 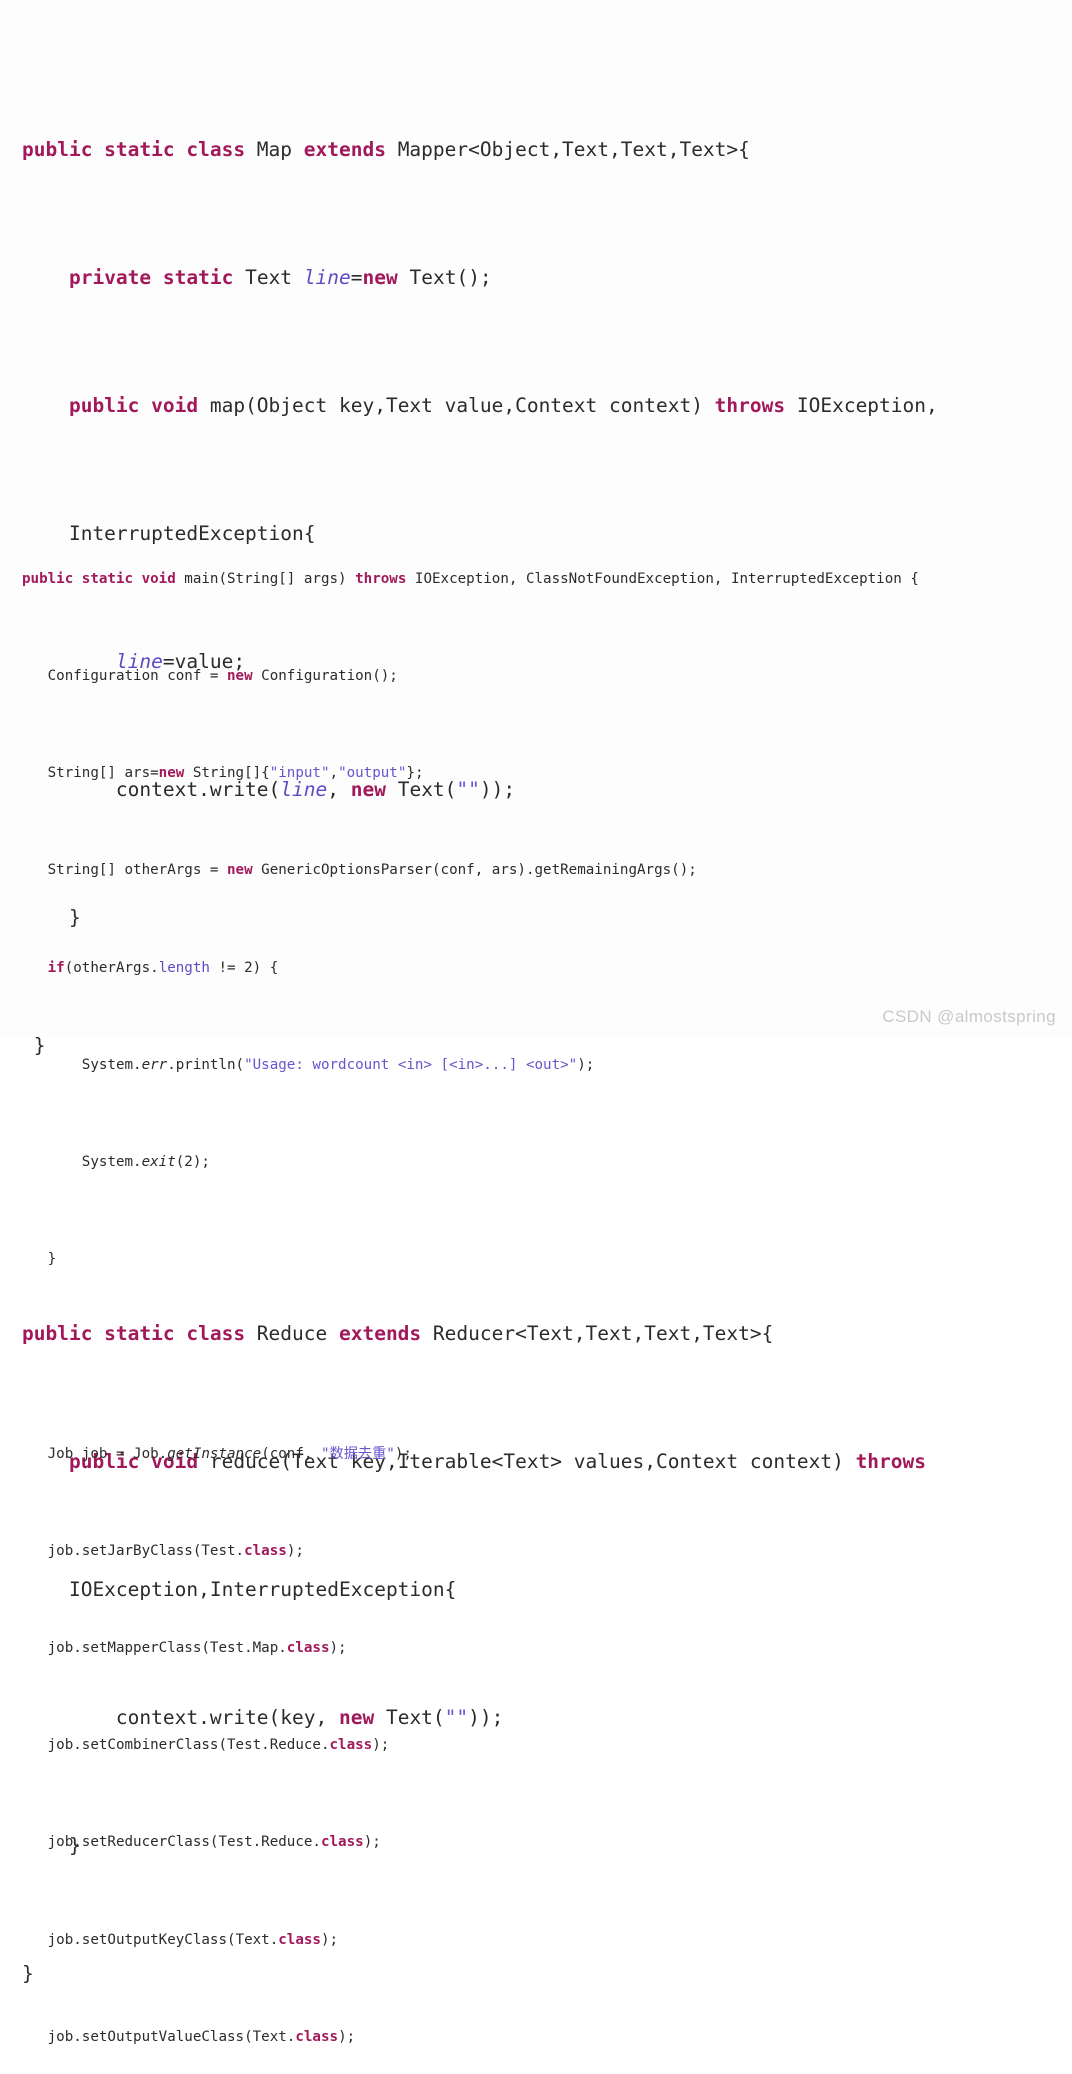 What do you see at coordinates (268, 277) in the screenshot?
I see `token-plain: Text` at bounding box center [268, 277].